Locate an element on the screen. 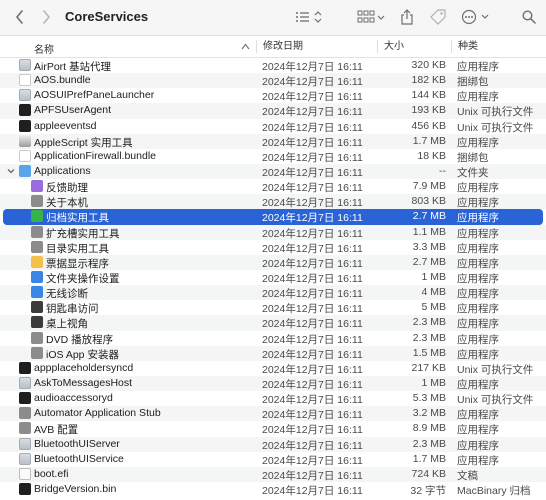 This screenshot has height=500, width=546. file-row: 扩充槽实用工具 2024年12月7日 16:11 1.1 MB 应用程序 is located at coordinates (273, 232).